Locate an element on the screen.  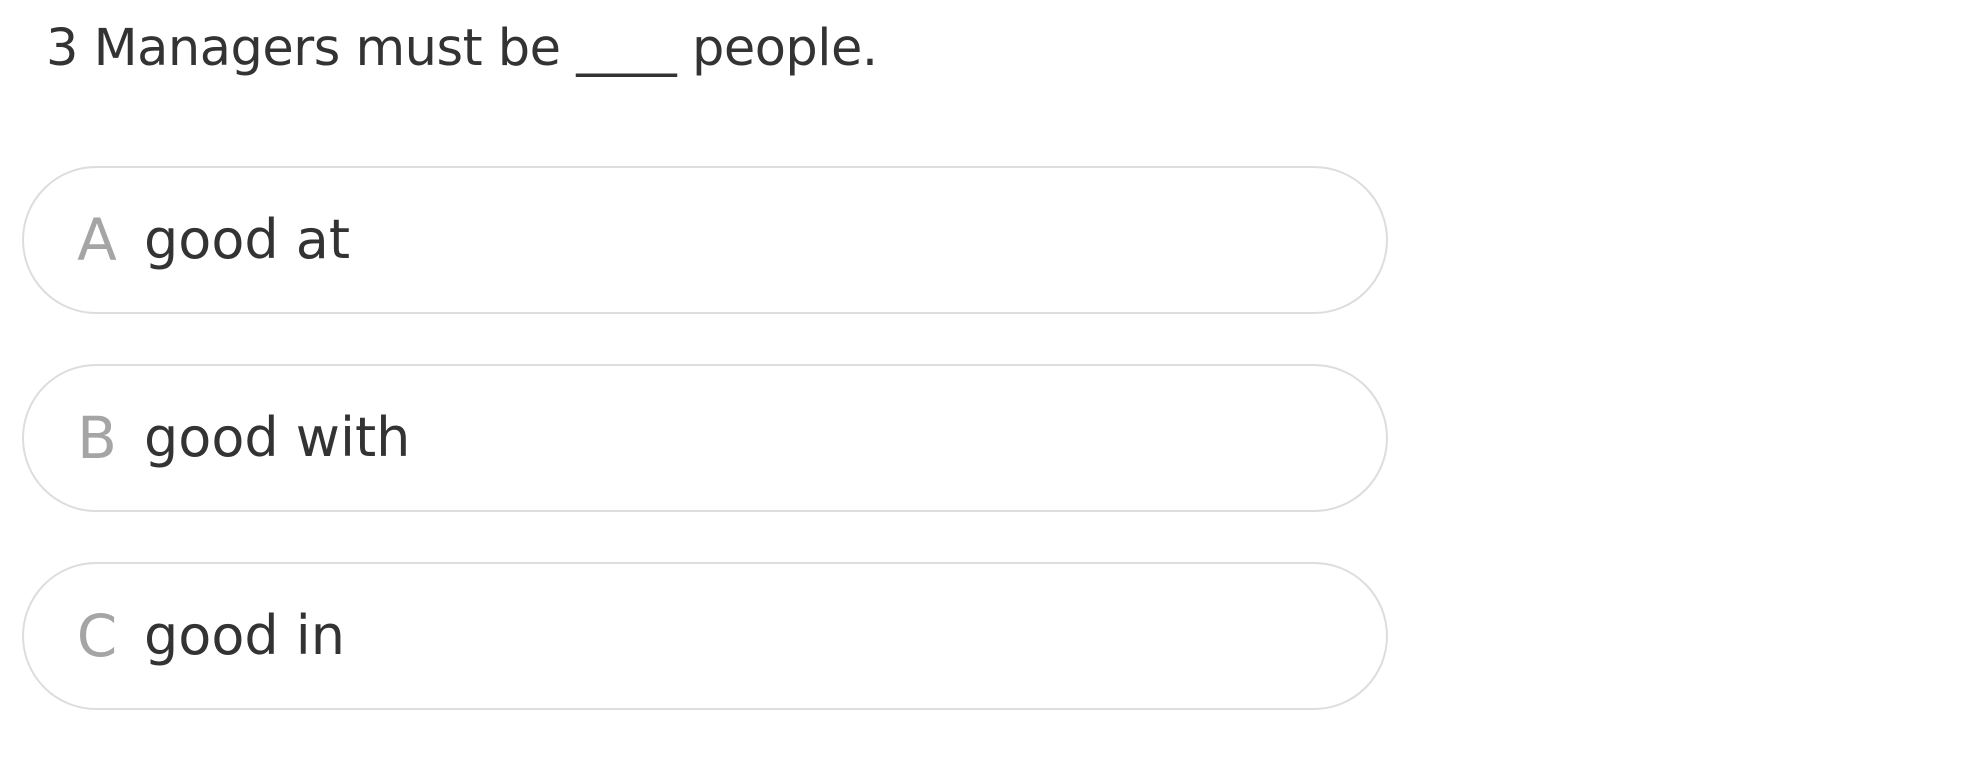
option-b: B good with is located at coordinates (705, 438).